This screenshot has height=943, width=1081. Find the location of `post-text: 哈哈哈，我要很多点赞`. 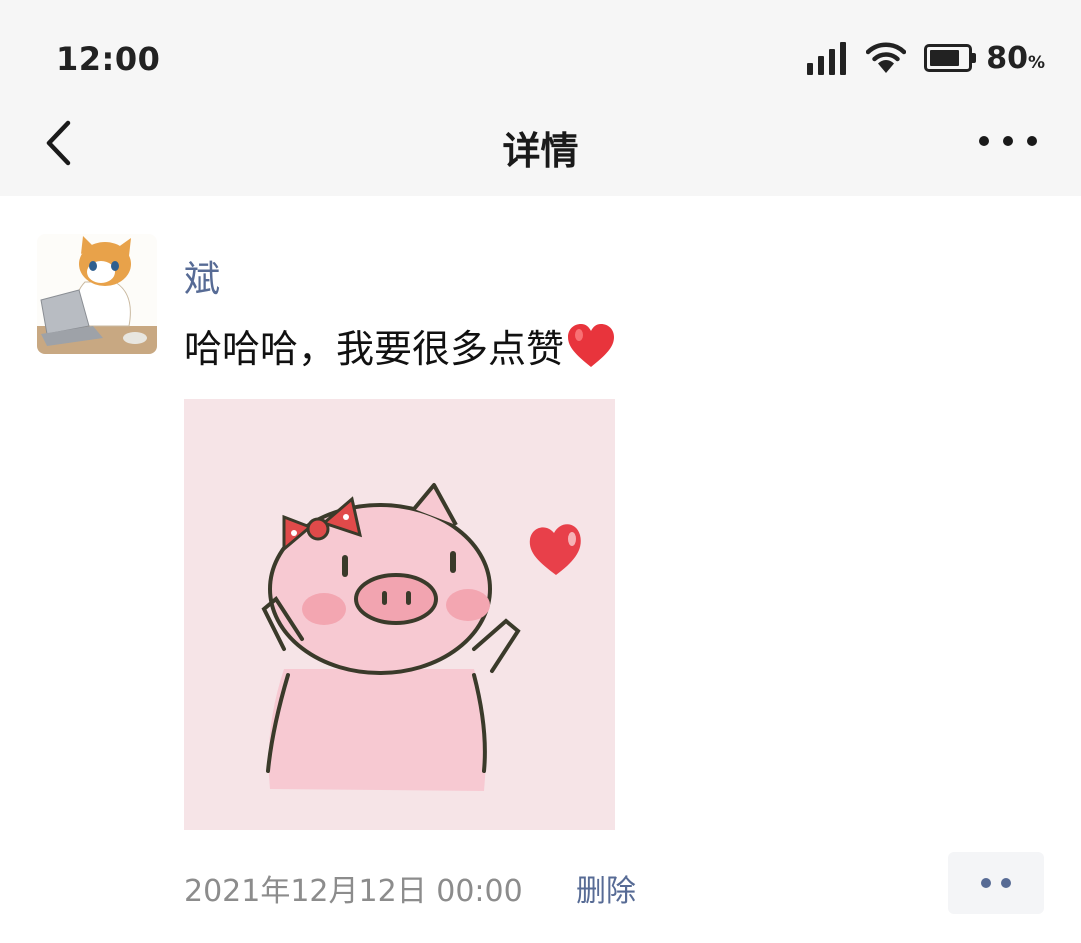

post-text: 哈哈哈，我要很多点赞 is located at coordinates (400, 345).